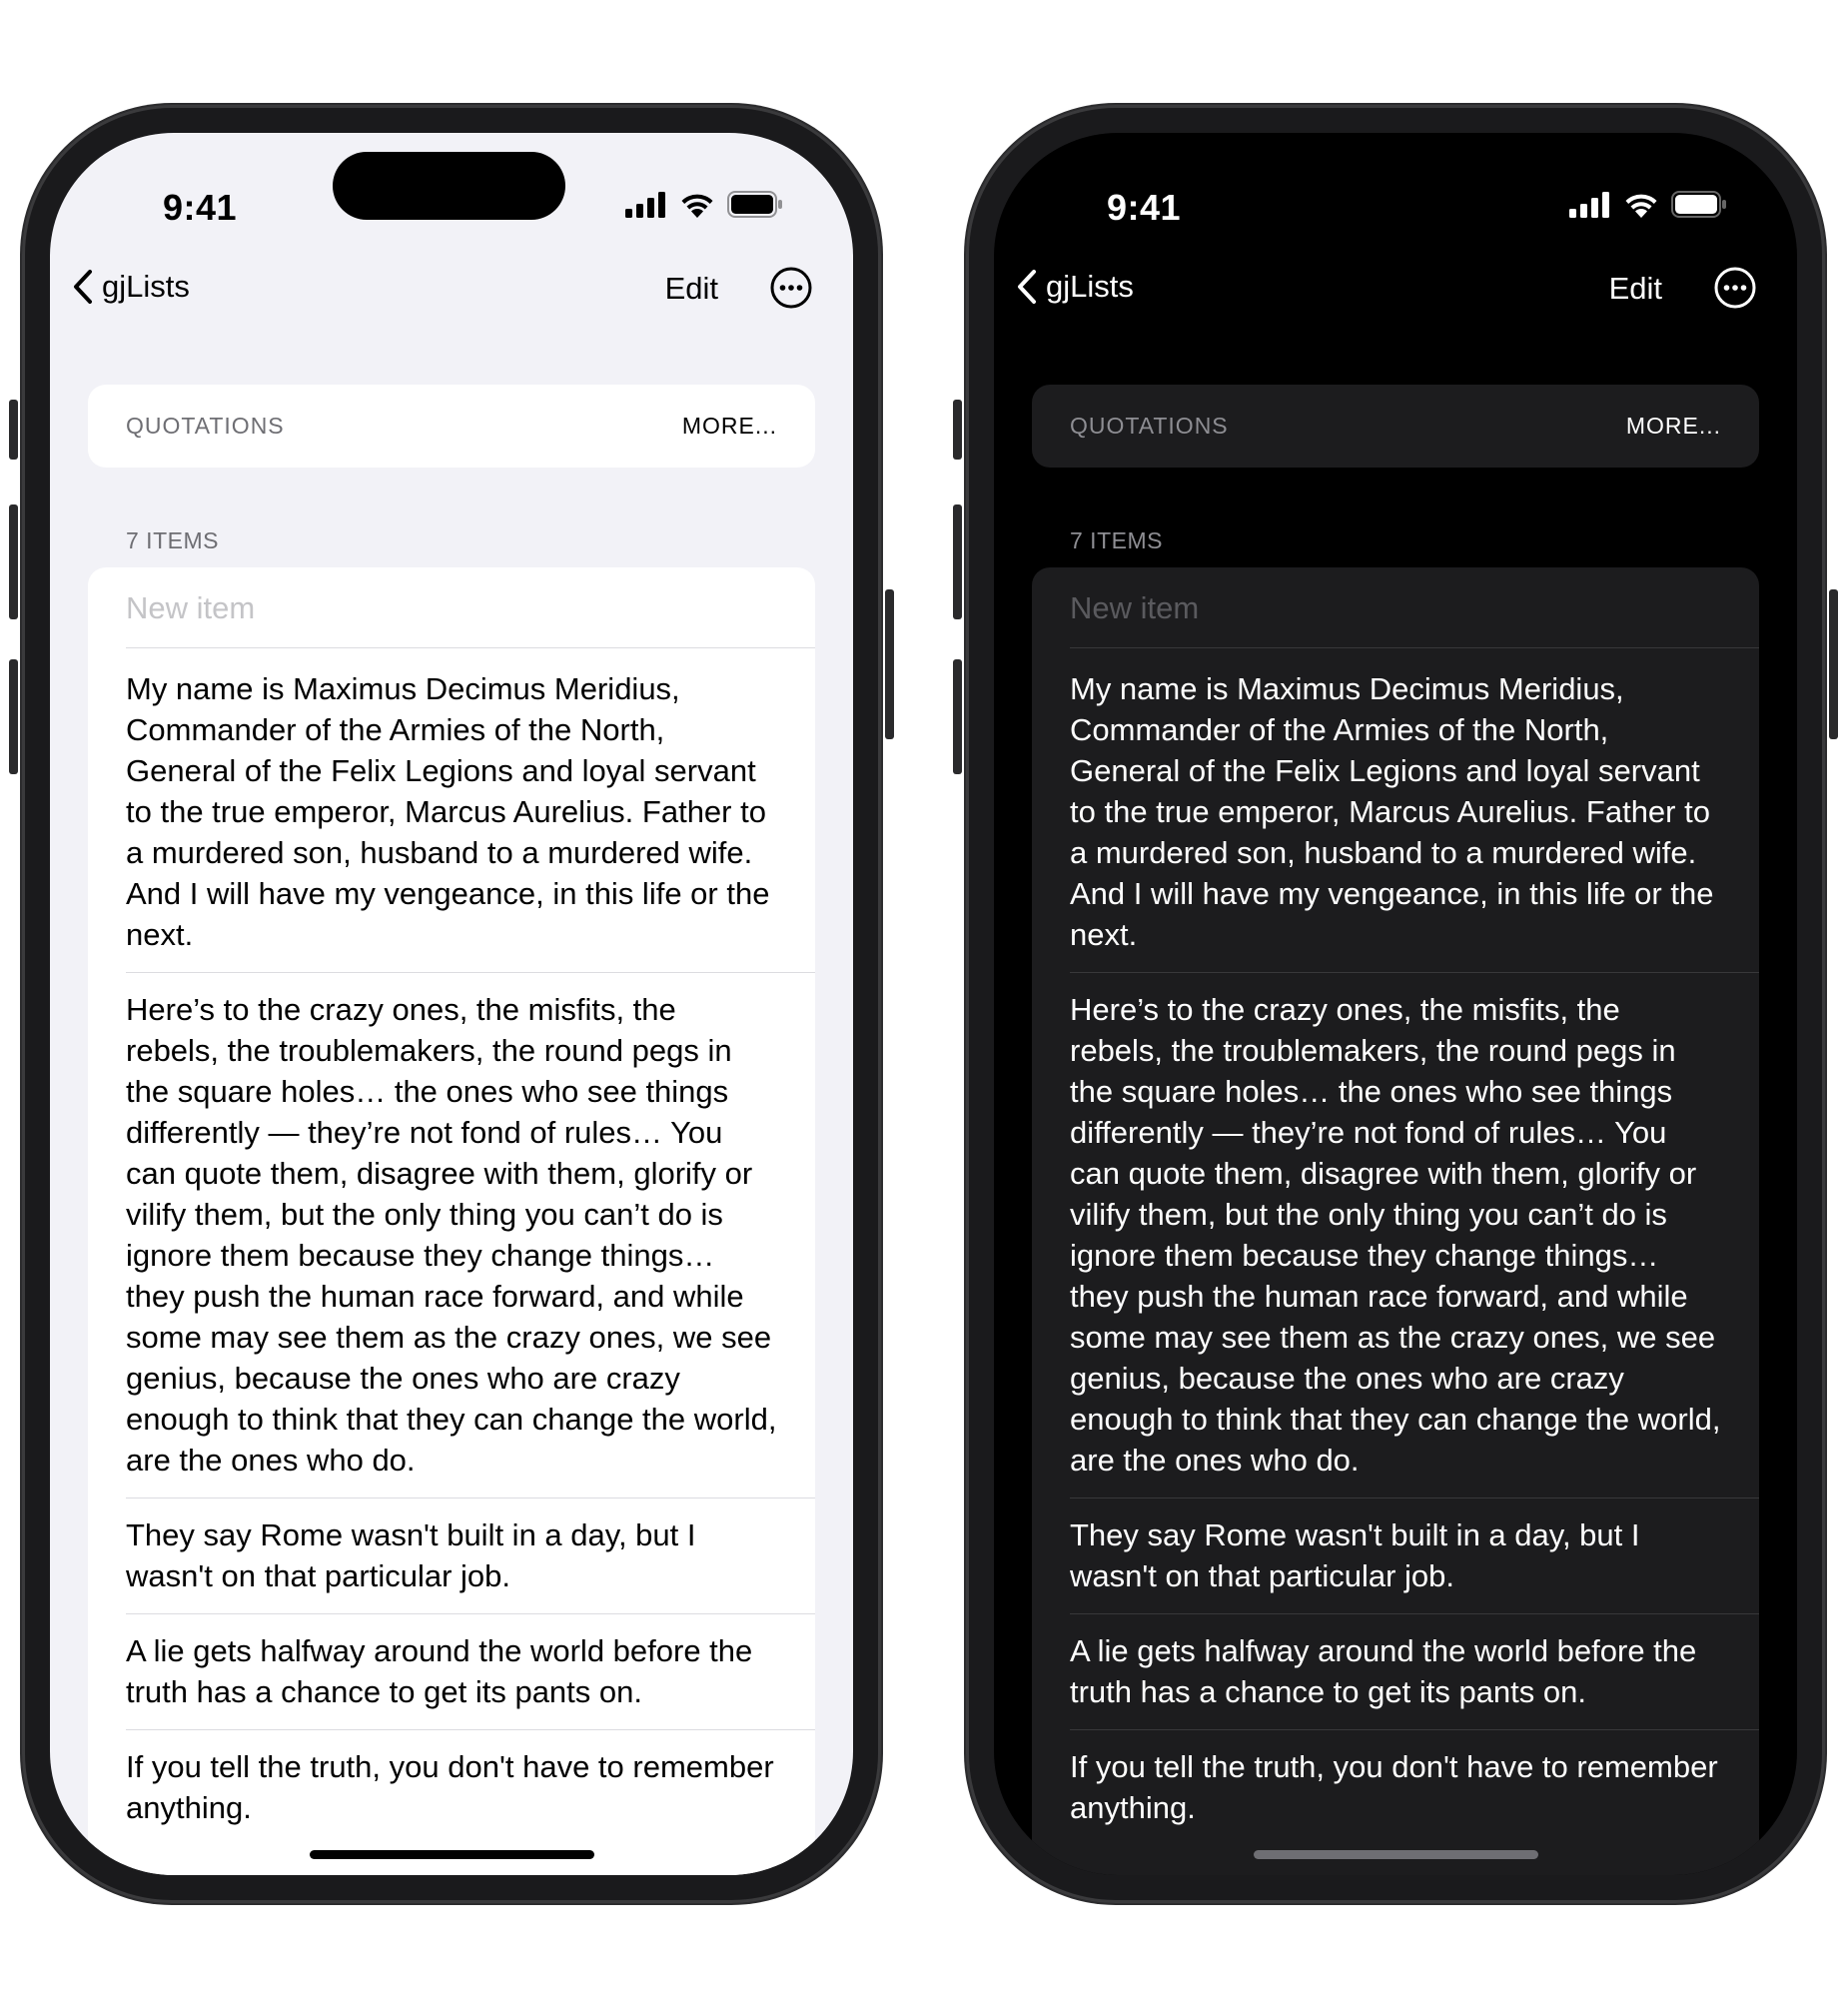  I want to click on dynamic-island, so click(449, 186).